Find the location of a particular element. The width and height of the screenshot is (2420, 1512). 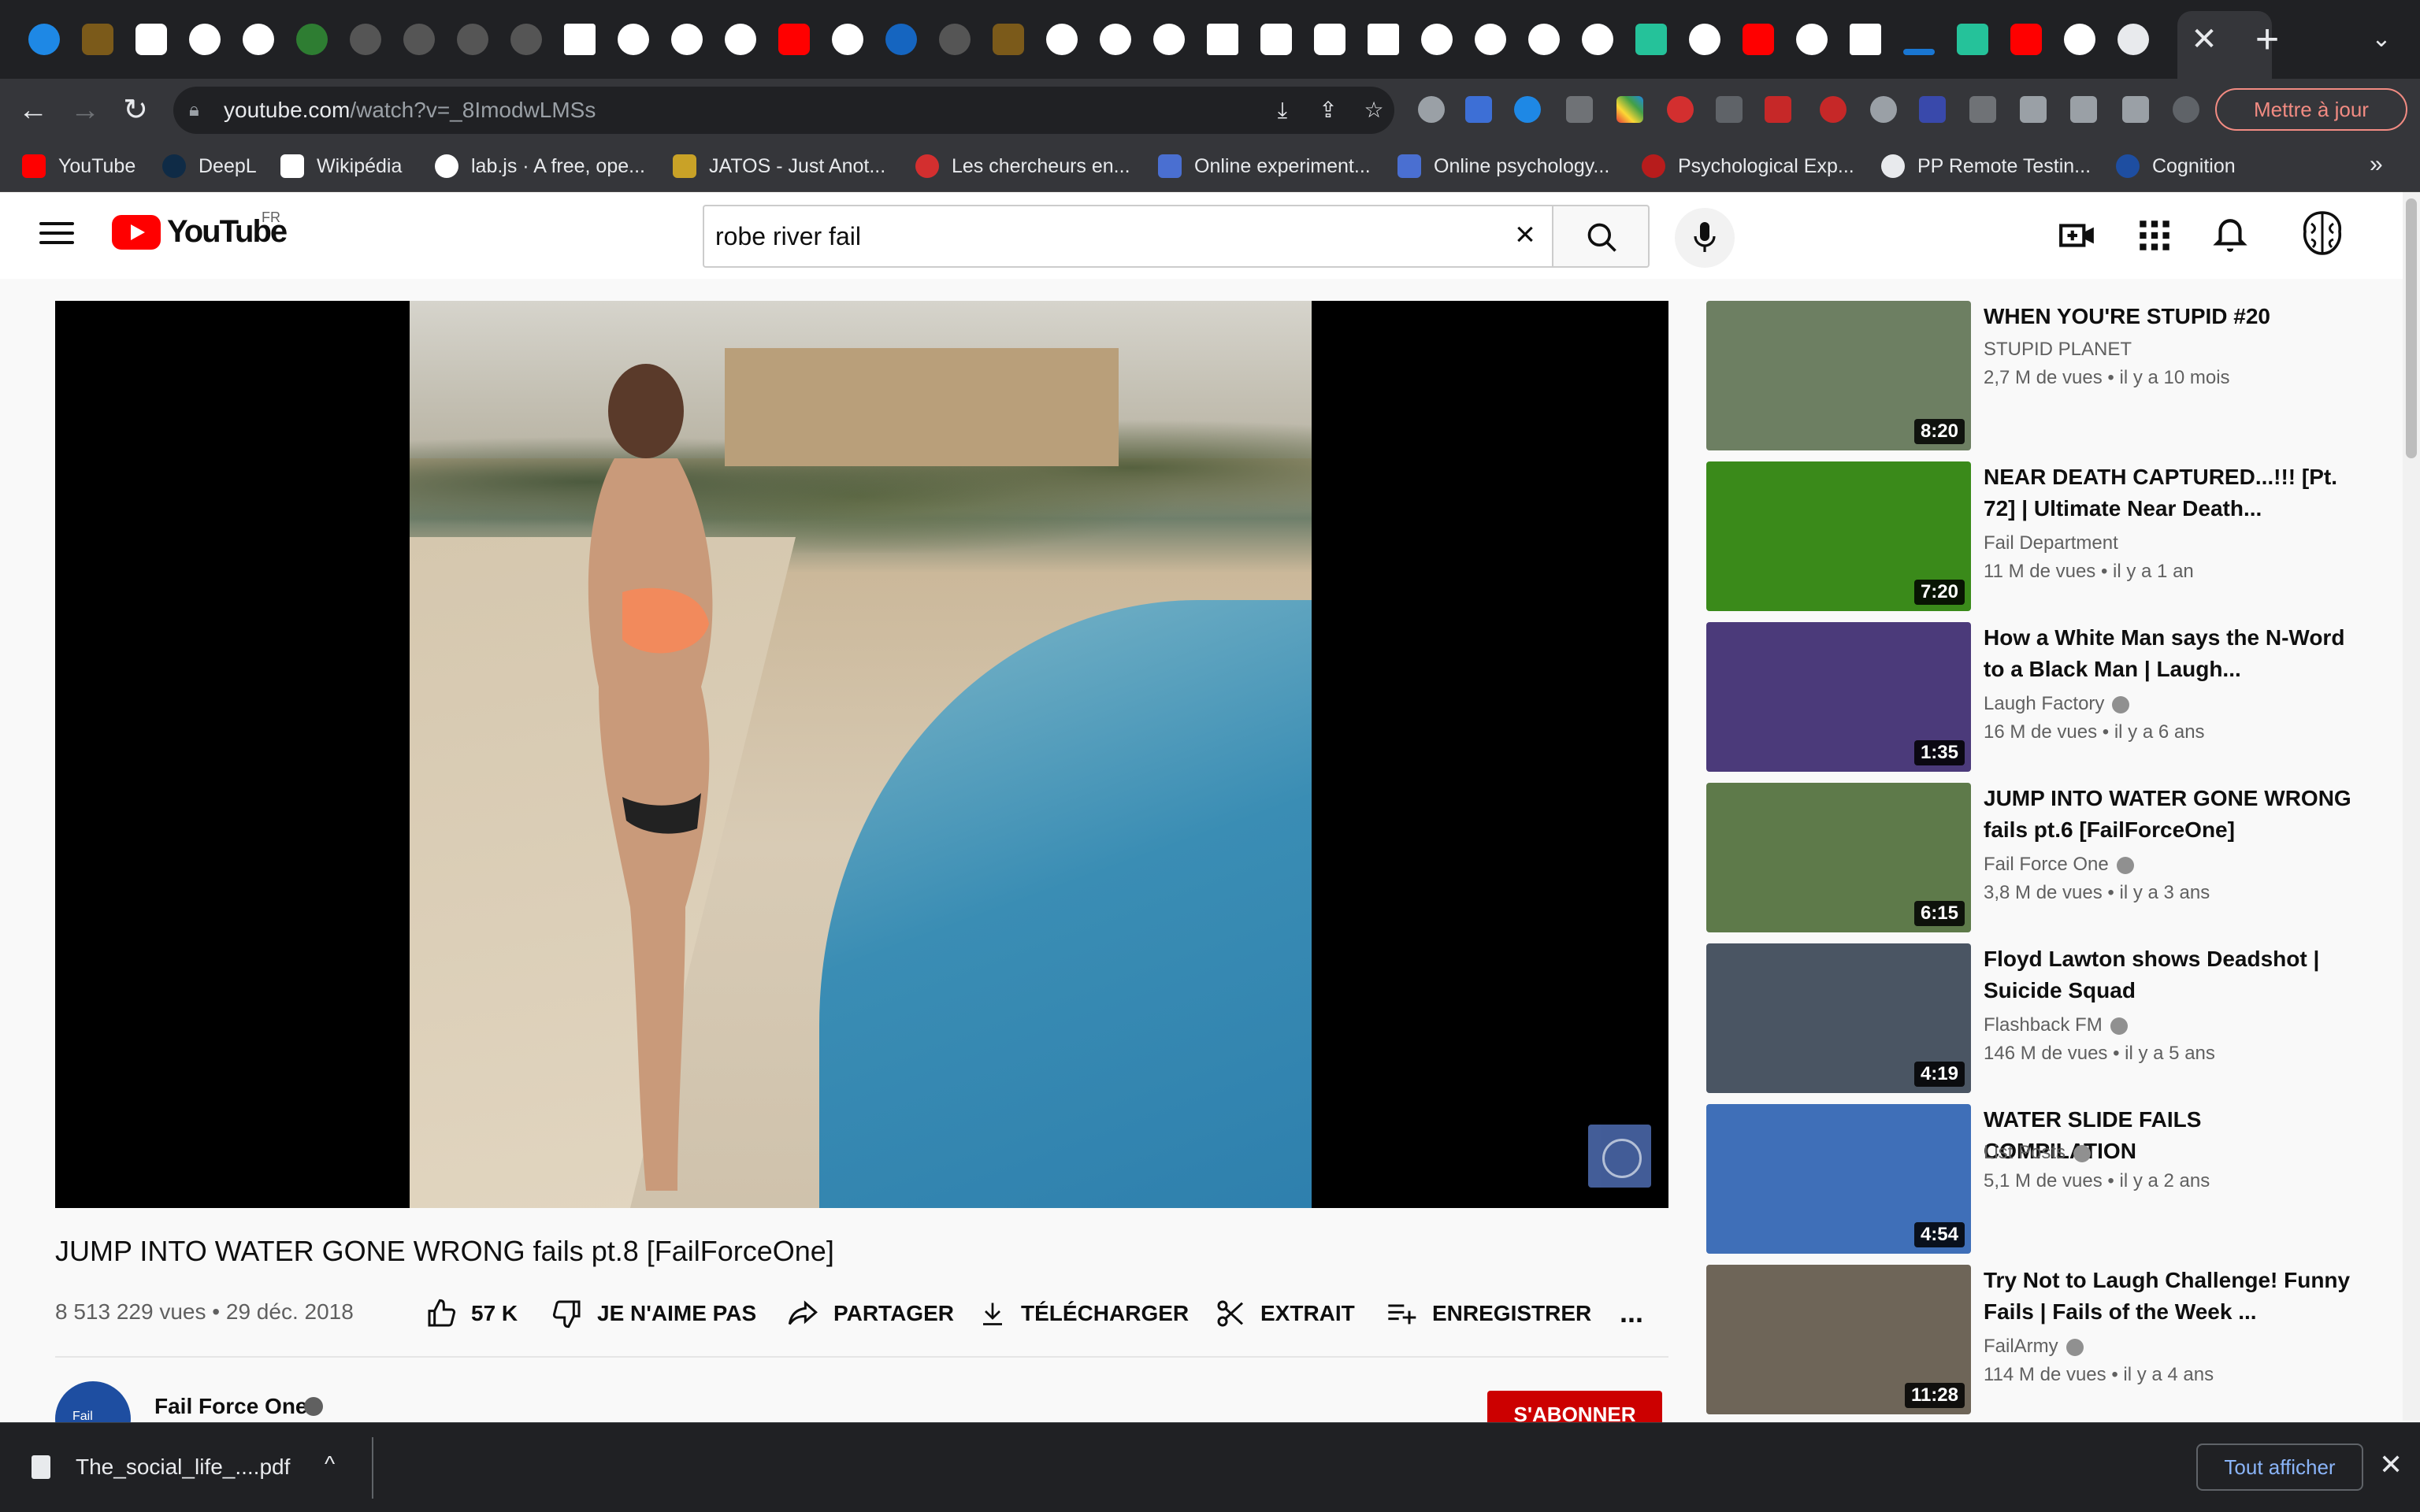

tab-favicon-chrome-icon is located at coordinates (2133, 39).